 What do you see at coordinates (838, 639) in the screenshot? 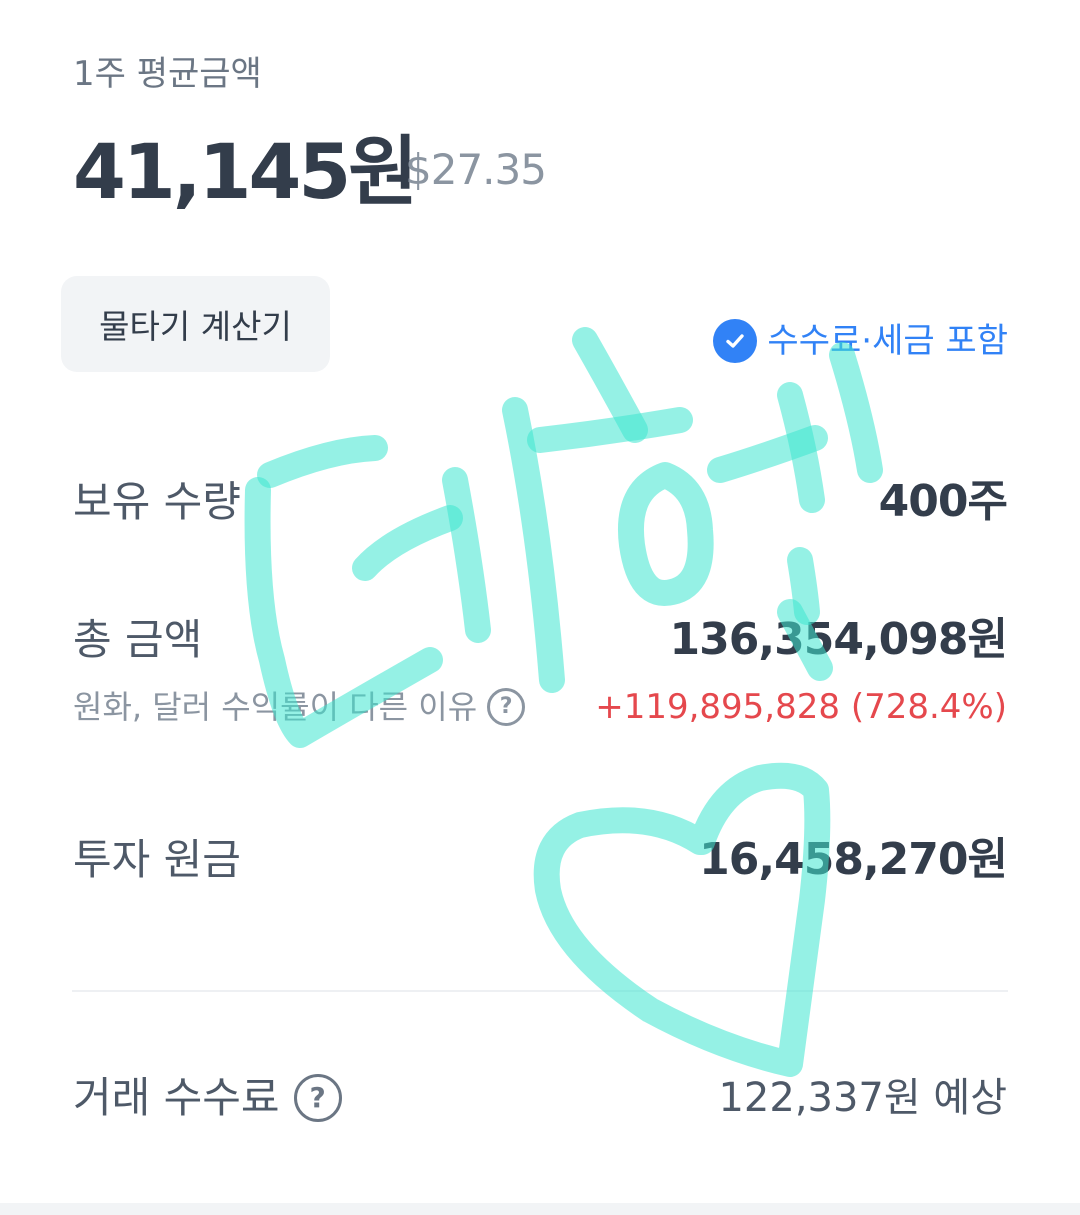
I see `total-amount-value: 136,354,098원` at bounding box center [838, 639].